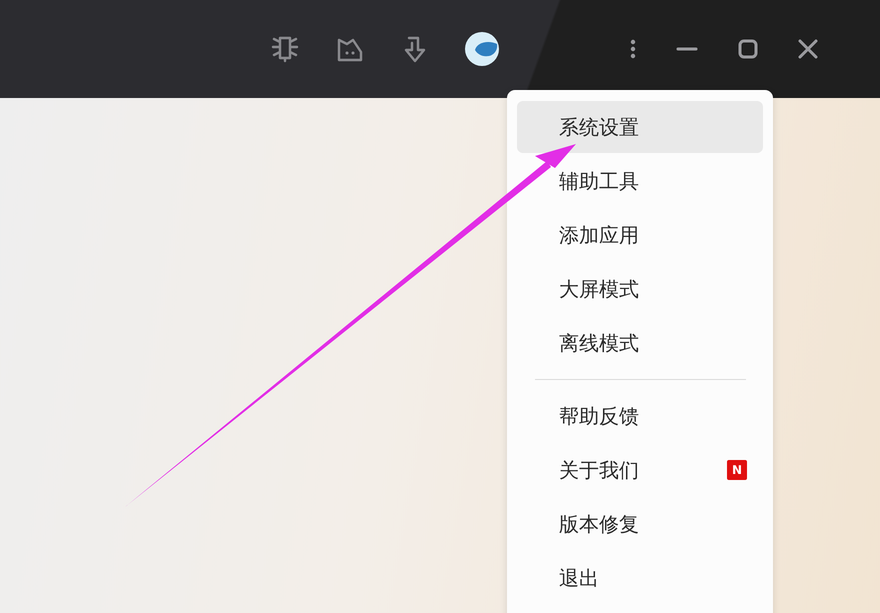  I want to click on minimize-icon, so click(687, 49).